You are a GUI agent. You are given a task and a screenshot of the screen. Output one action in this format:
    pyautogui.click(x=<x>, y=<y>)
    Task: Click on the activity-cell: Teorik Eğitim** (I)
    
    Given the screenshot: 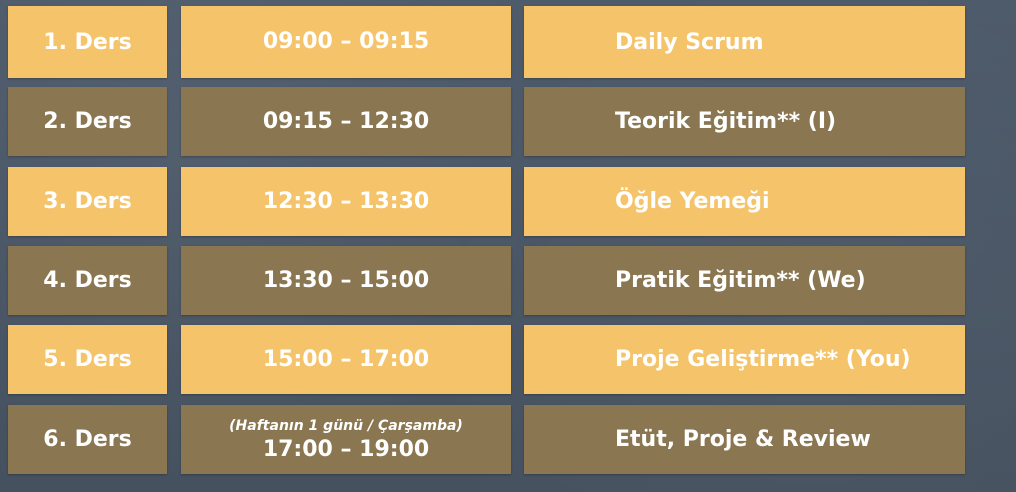 What is the action you would take?
    pyautogui.click(x=744, y=121)
    